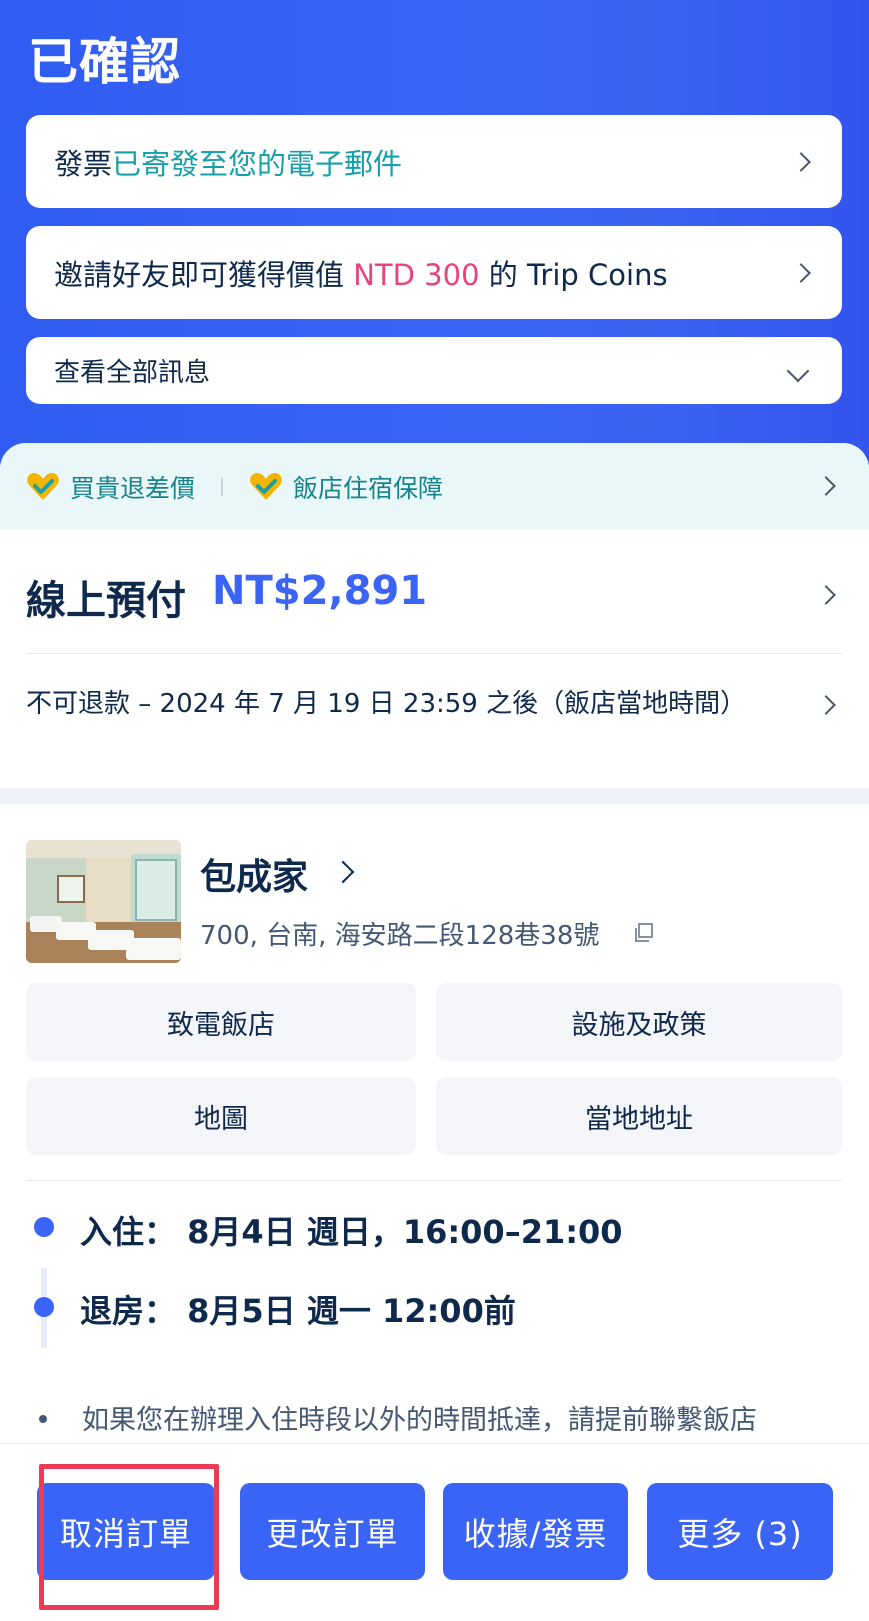  I want to click on view-all-messages-label: 查看全部訊息, so click(132, 373).